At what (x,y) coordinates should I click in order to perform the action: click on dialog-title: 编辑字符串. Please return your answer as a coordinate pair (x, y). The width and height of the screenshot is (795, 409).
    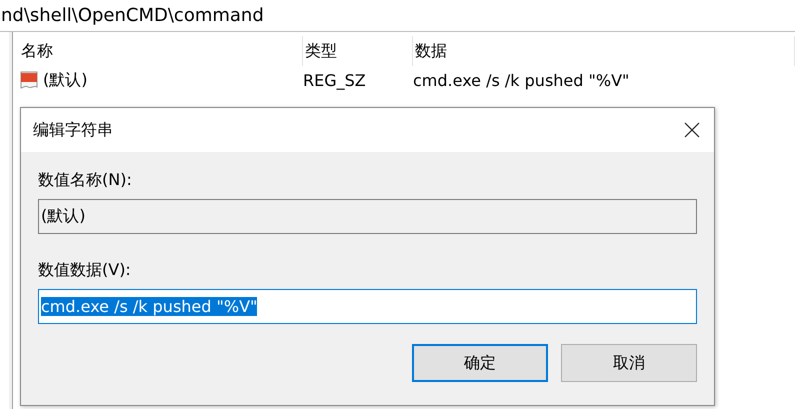
    Looking at the image, I should click on (73, 130).